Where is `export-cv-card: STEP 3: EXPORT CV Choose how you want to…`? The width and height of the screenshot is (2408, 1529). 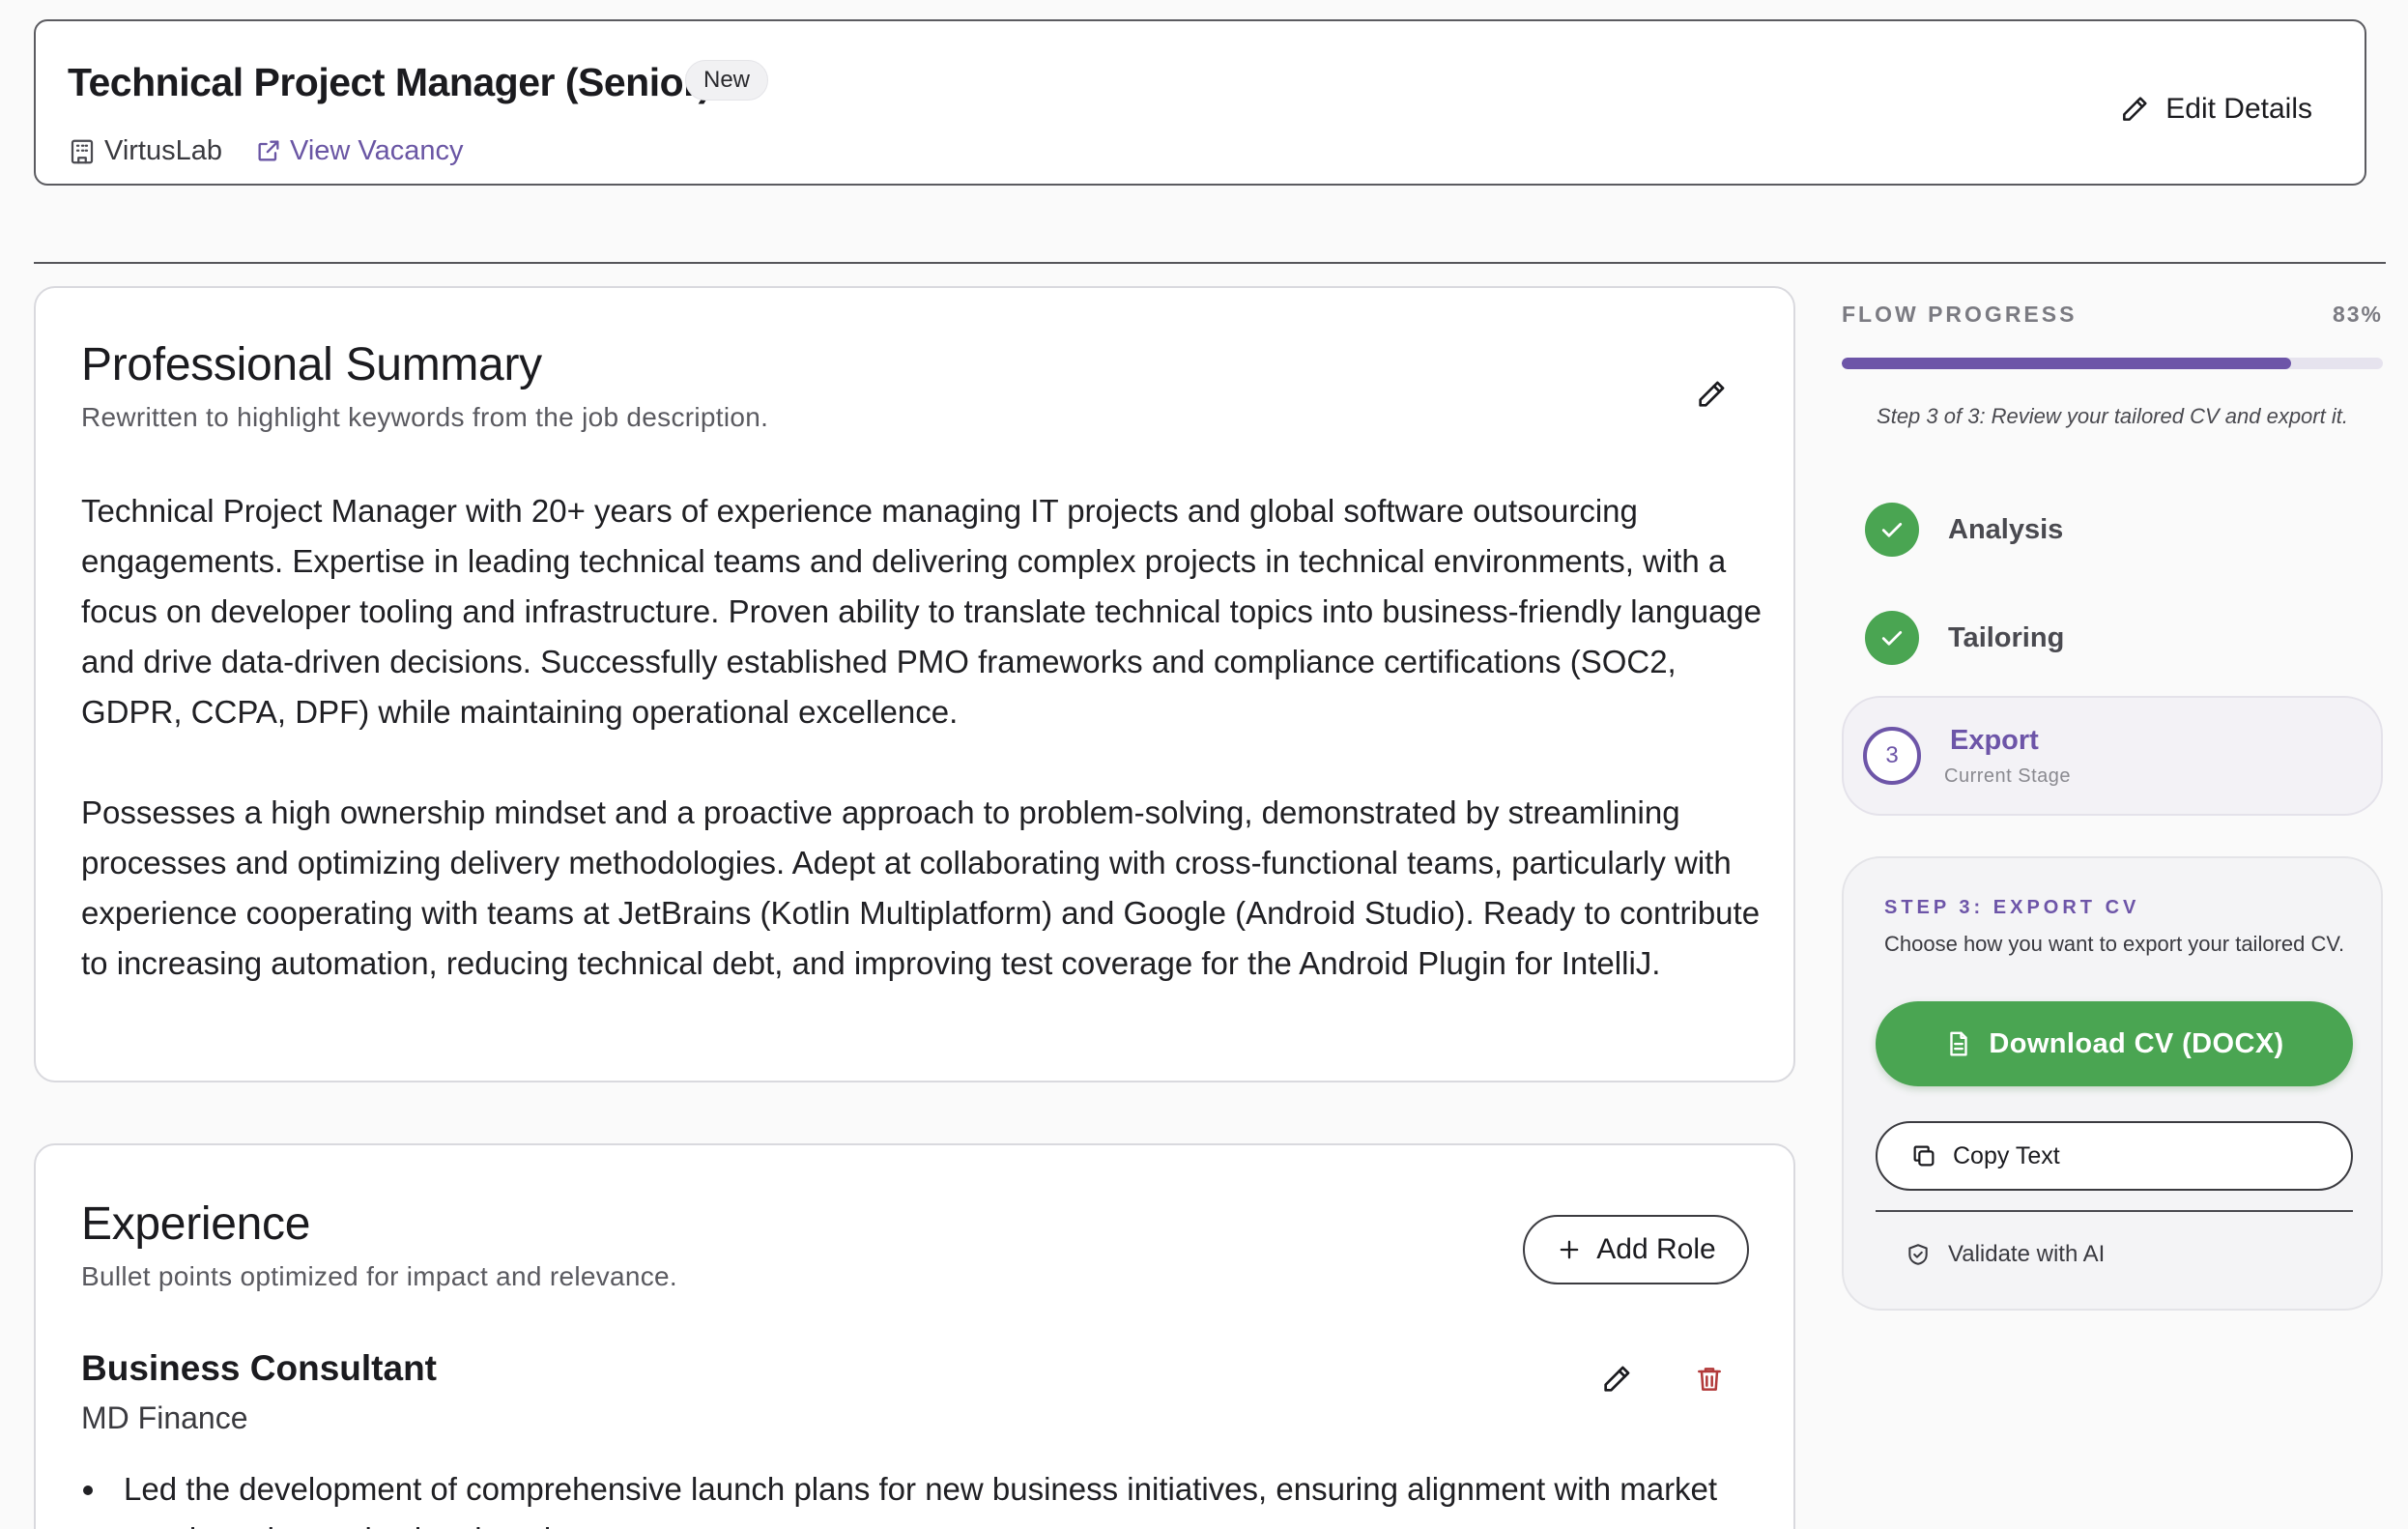
export-cv-card: STEP 3: EXPORT CV Choose how you want to… is located at coordinates (2112, 1083).